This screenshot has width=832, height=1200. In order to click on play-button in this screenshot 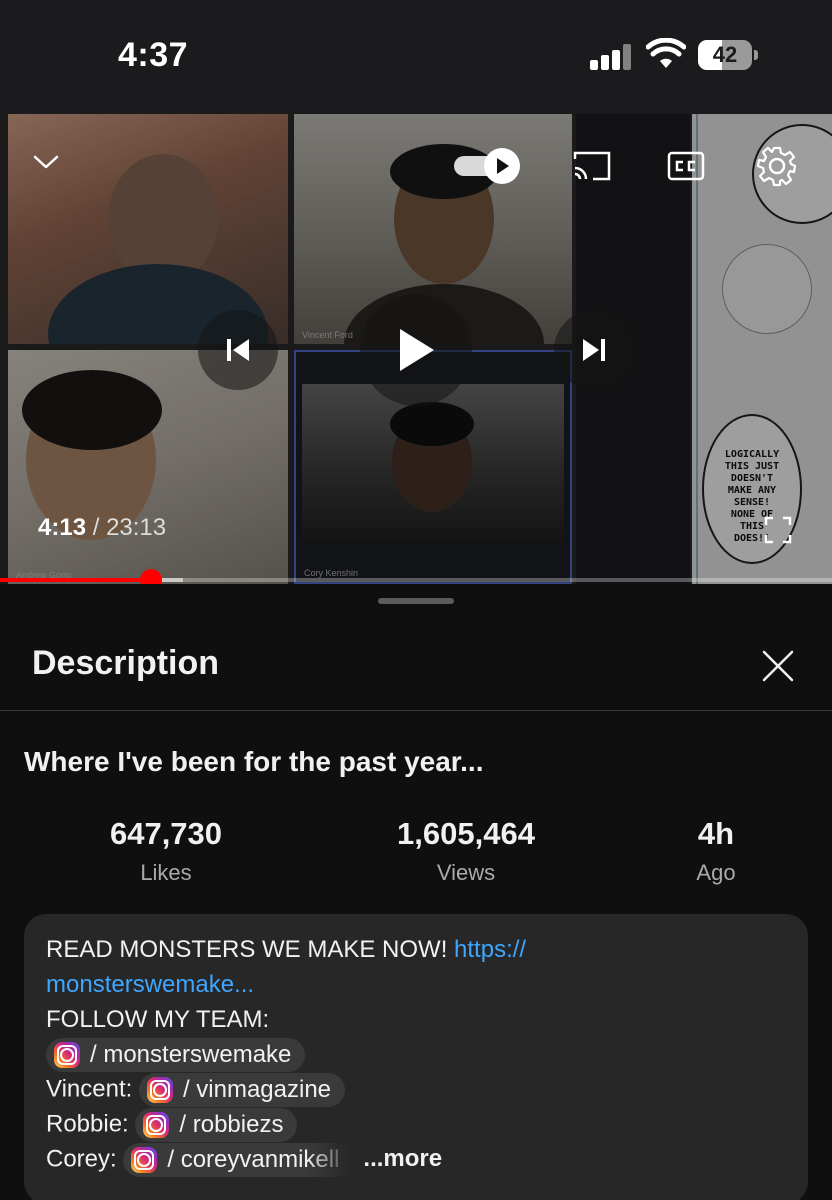, I will do `click(416, 350)`.